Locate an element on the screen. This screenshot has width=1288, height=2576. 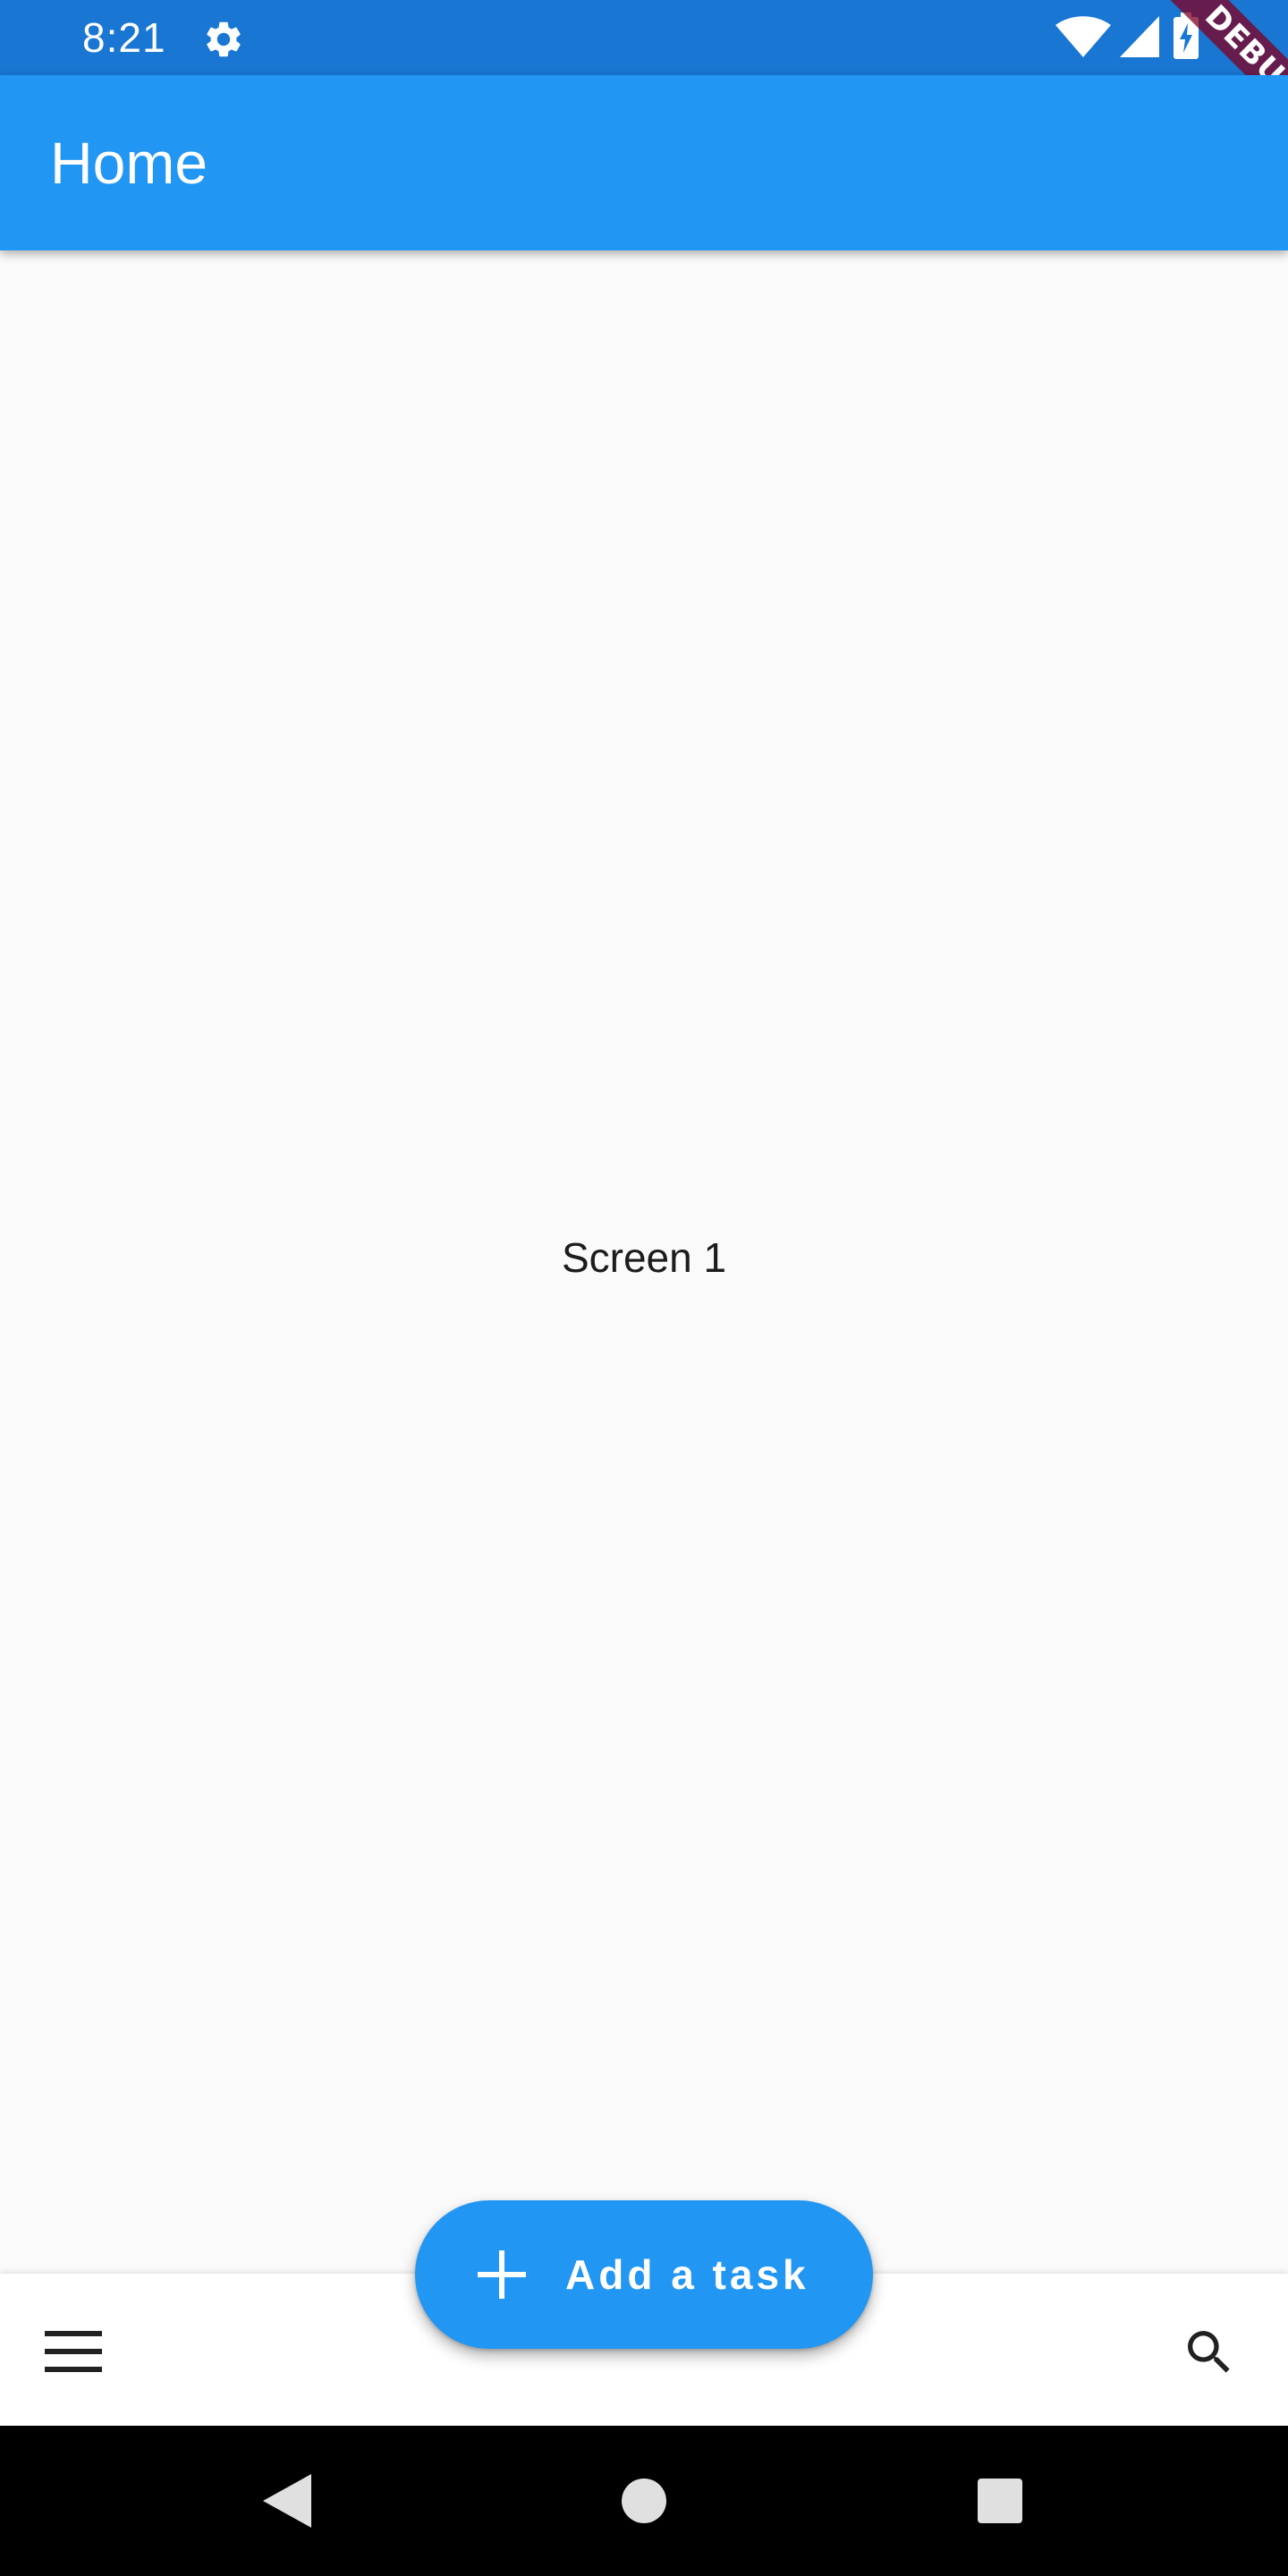
gear-icon is located at coordinates (224, 39).